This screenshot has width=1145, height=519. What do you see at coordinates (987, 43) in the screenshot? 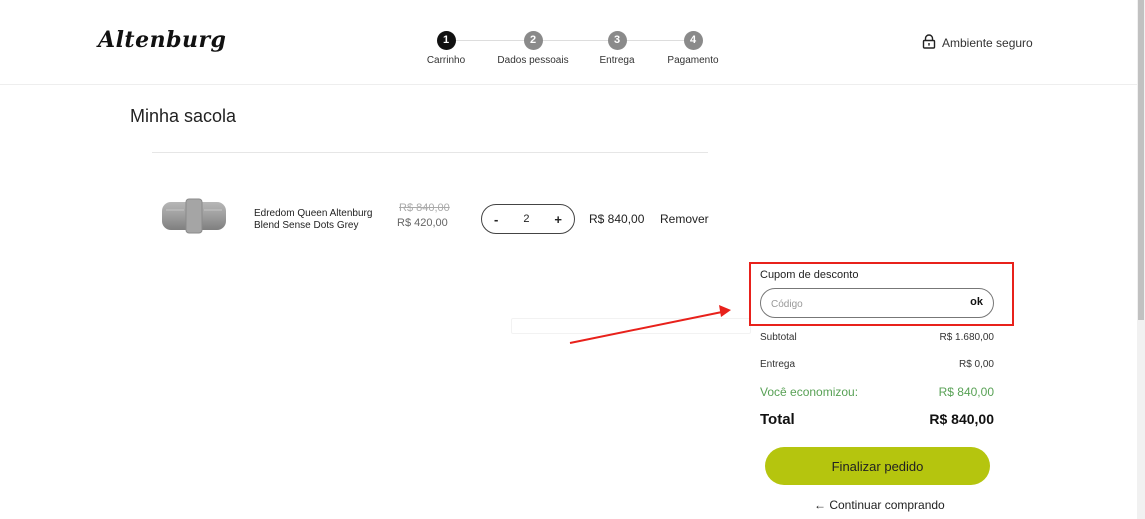
I see `secure-label: Ambiente seguro` at bounding box center [987, 43].